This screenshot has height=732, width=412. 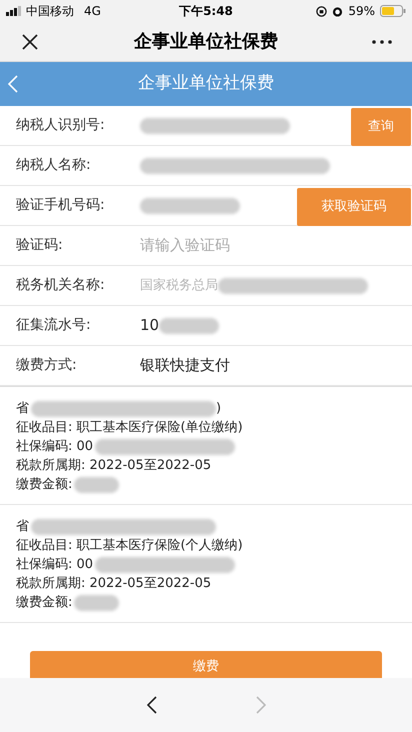 I want to click on page-title: 企事业单位社保费, so click(x=206, y=84).